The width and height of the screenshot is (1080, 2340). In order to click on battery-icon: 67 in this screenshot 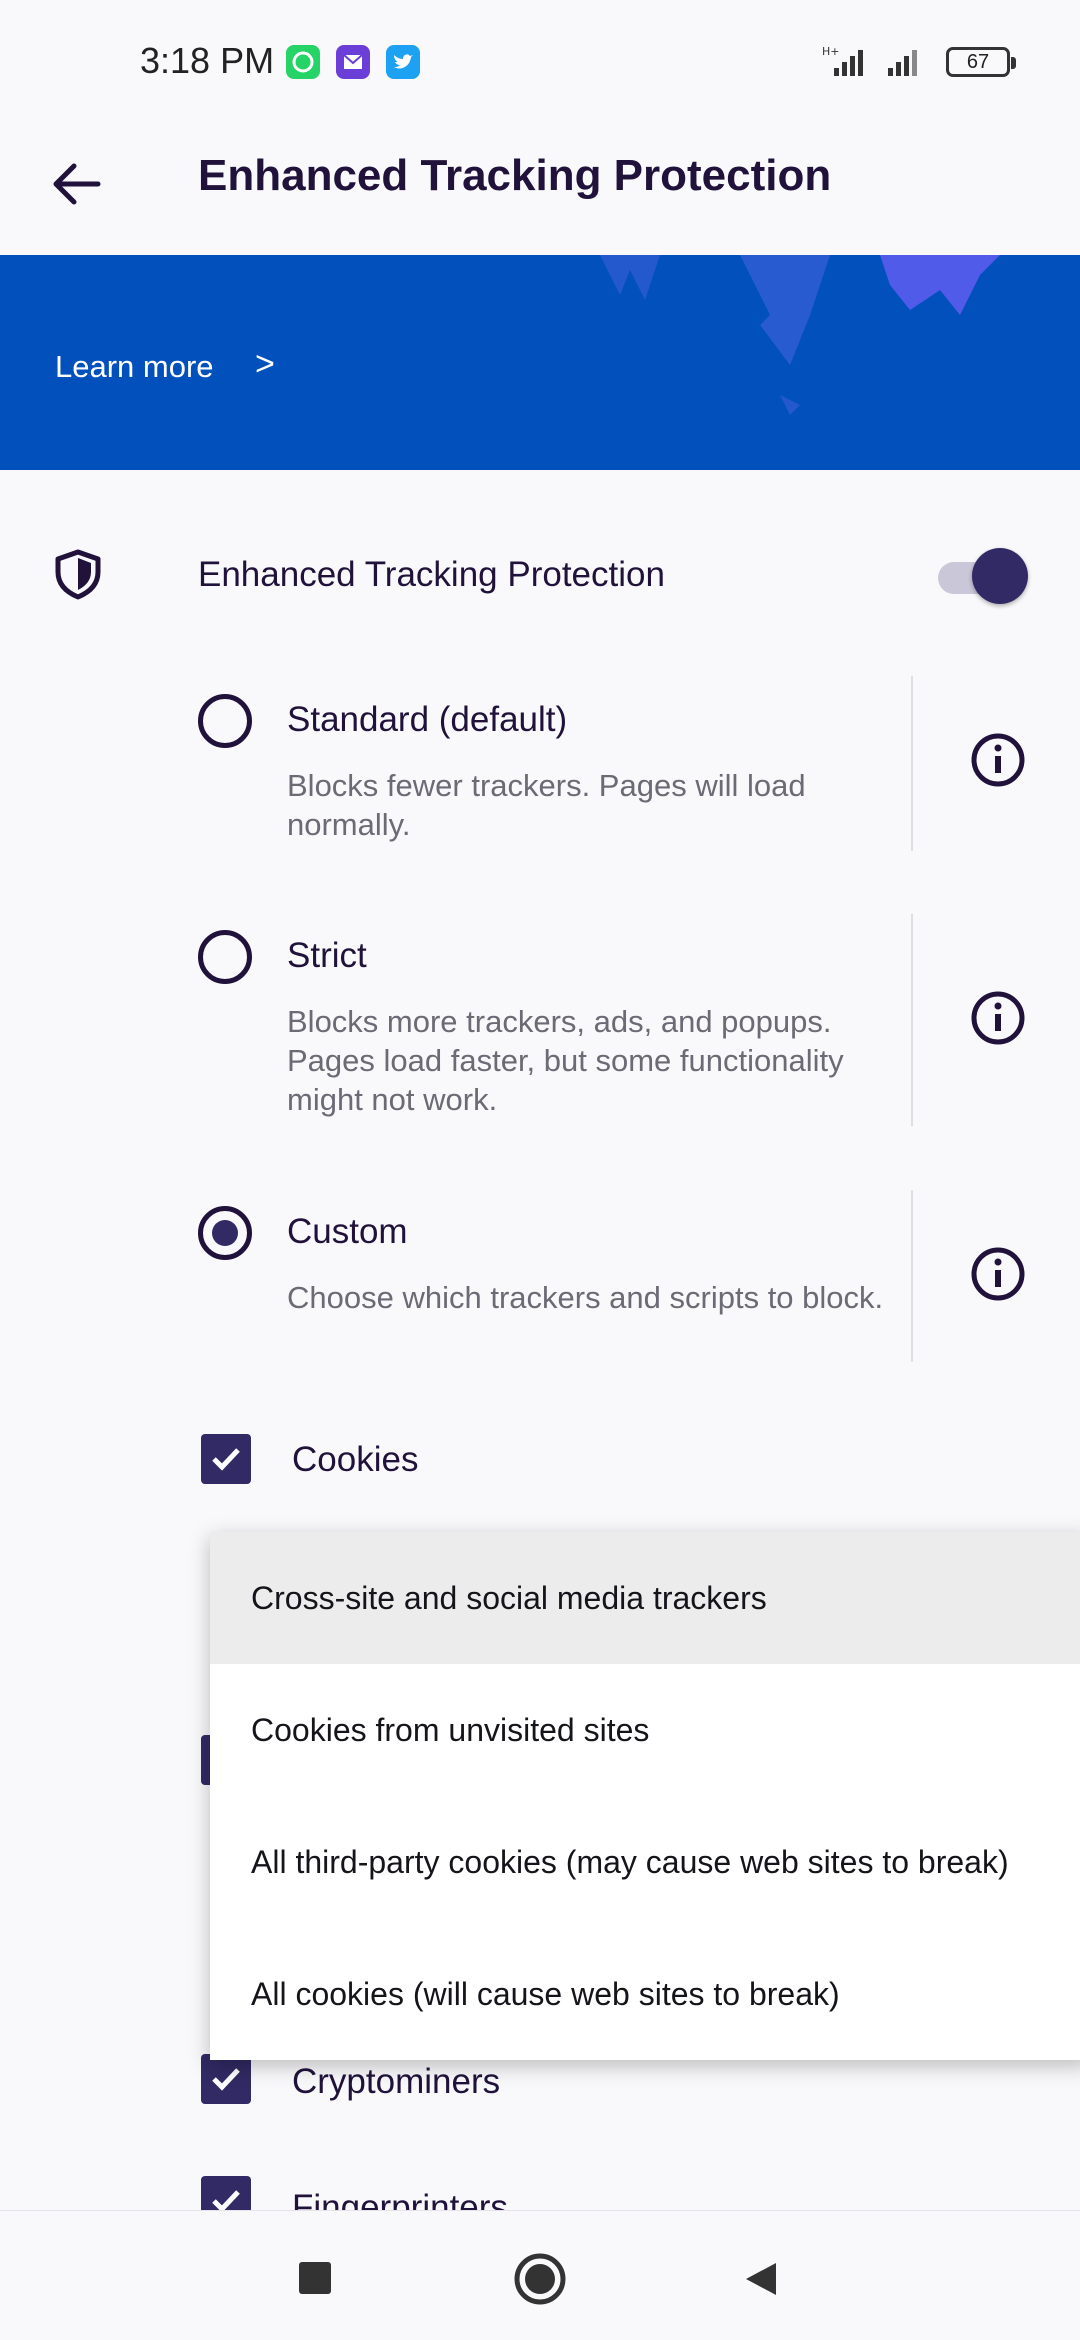, I will do `click(981, 62)`.